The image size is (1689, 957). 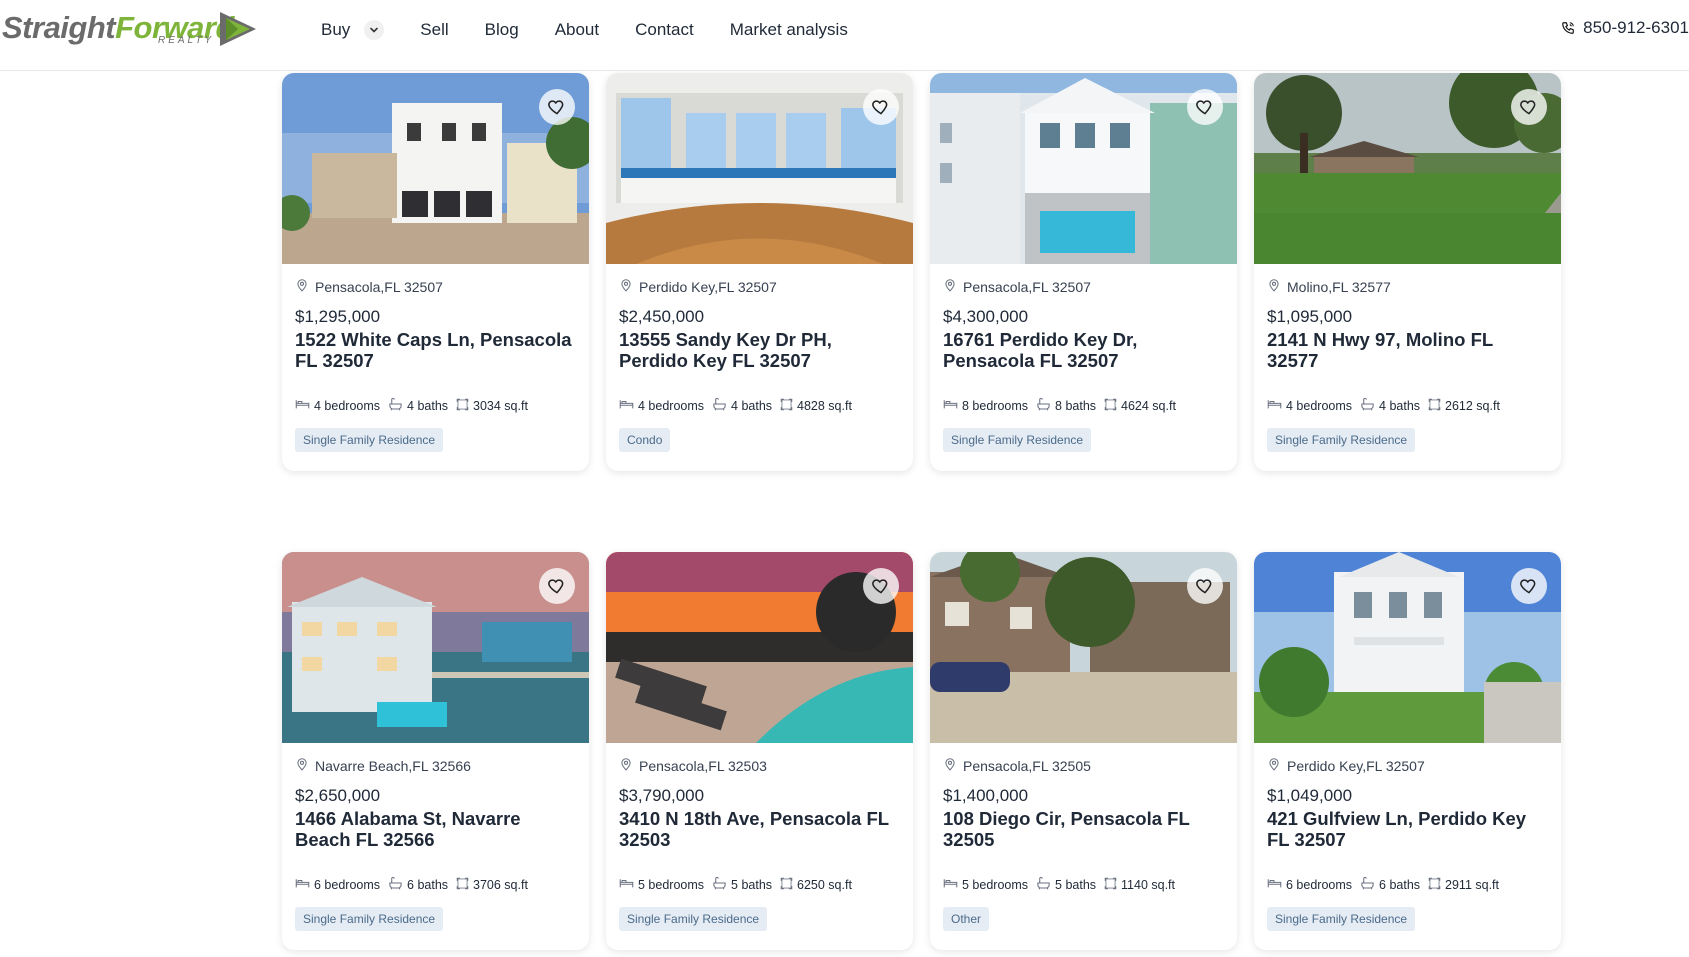 I want to click on nav-item-sell: Sell, so click(x=434, y=30).